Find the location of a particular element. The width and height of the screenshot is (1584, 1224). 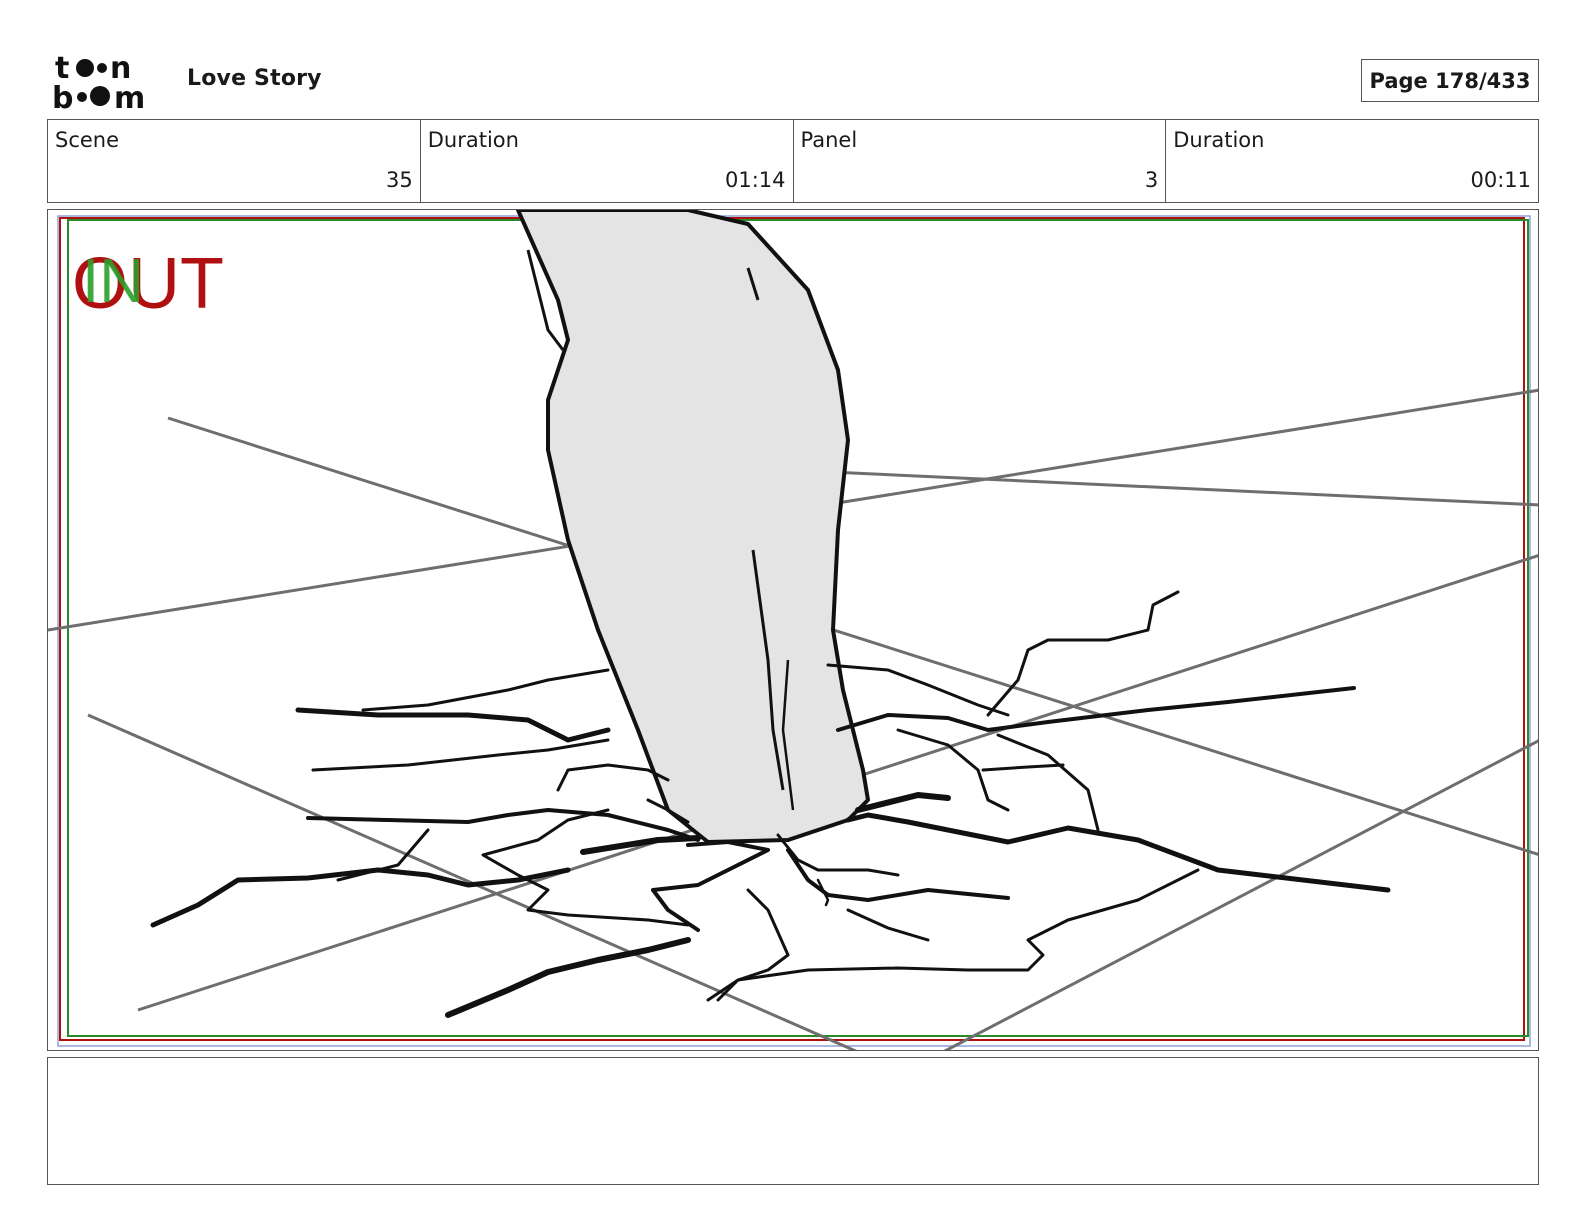

toon-boom-logo: t n b m is located at coordinates (108, 81).